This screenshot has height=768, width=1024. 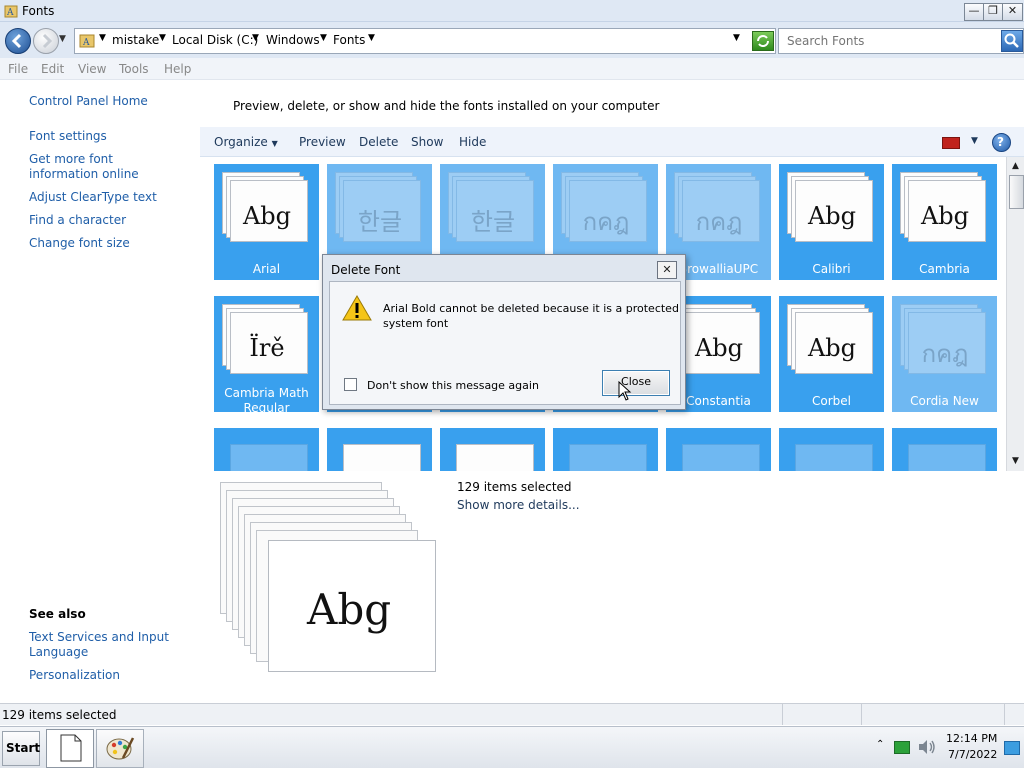 What do you see at coordinates (366, 270) in the screenshot?
I see `dialog-title: Delete Font` at bounding box center [366, 270].